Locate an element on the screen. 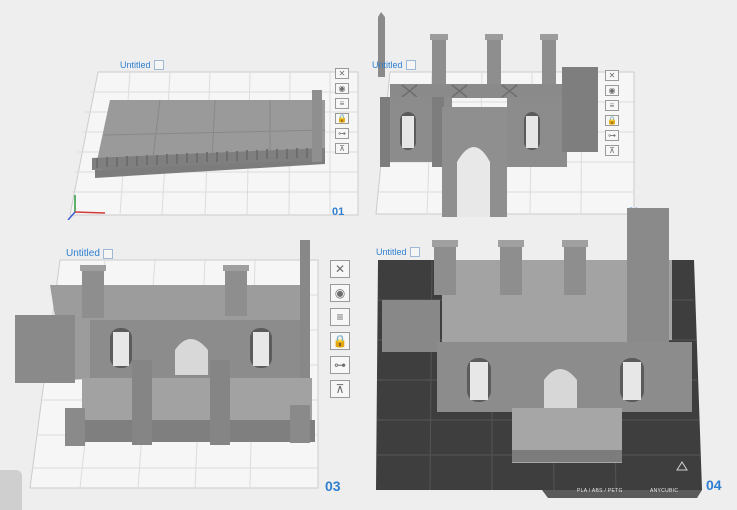 Image resolution: width=737 pixels, height=510 pixels. side-panel-tab is located at coordinates (11, 490).